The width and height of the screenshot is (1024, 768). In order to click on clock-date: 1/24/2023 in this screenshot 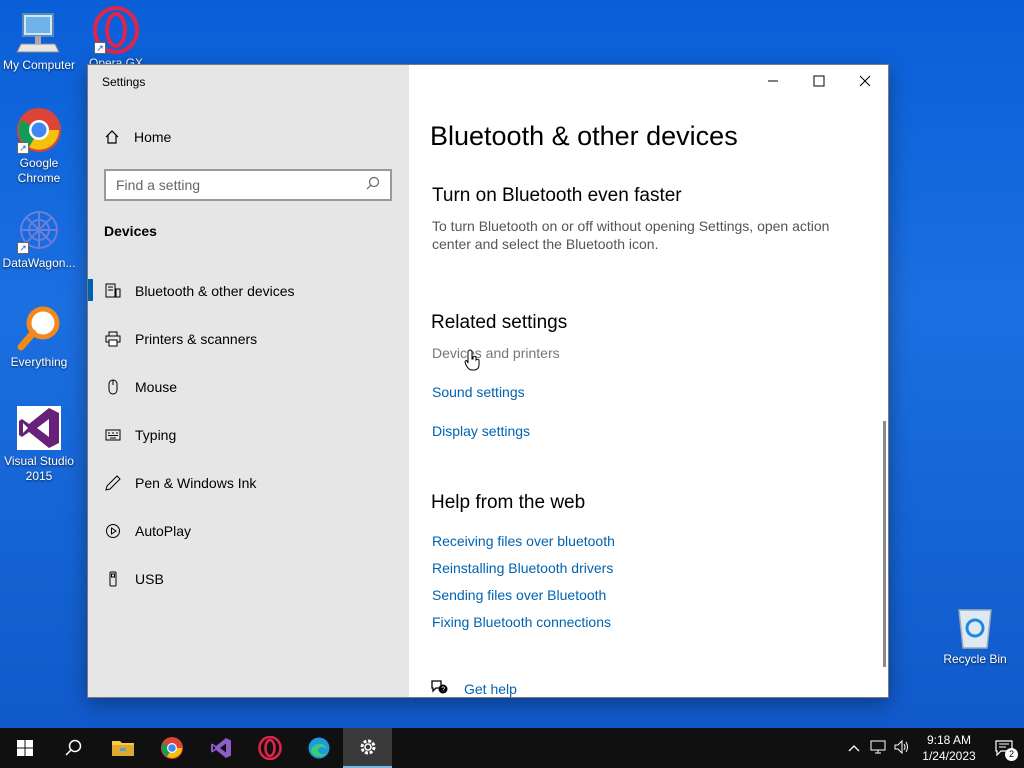, I will do `click(949, 756)`.